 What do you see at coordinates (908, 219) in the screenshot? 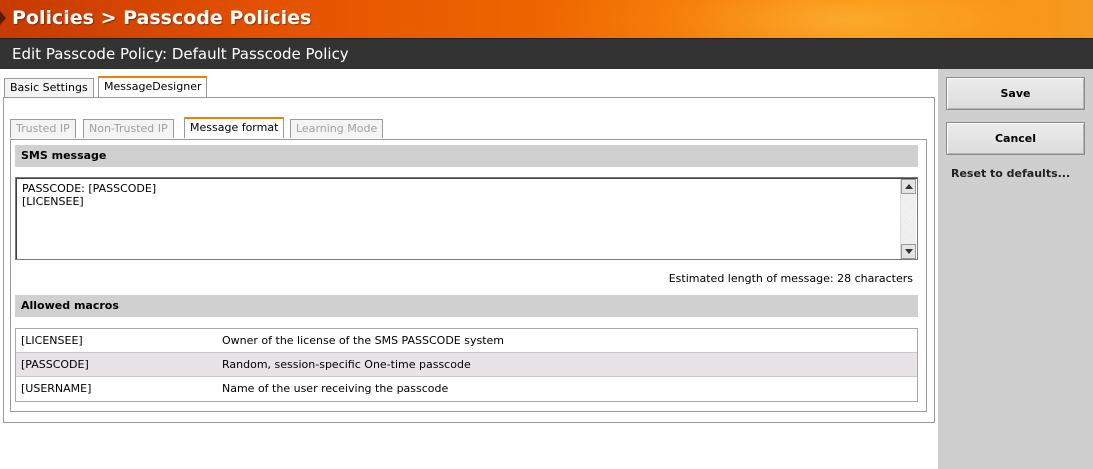
I see `textarea-scrollbar` at bounding box center [908, 219].